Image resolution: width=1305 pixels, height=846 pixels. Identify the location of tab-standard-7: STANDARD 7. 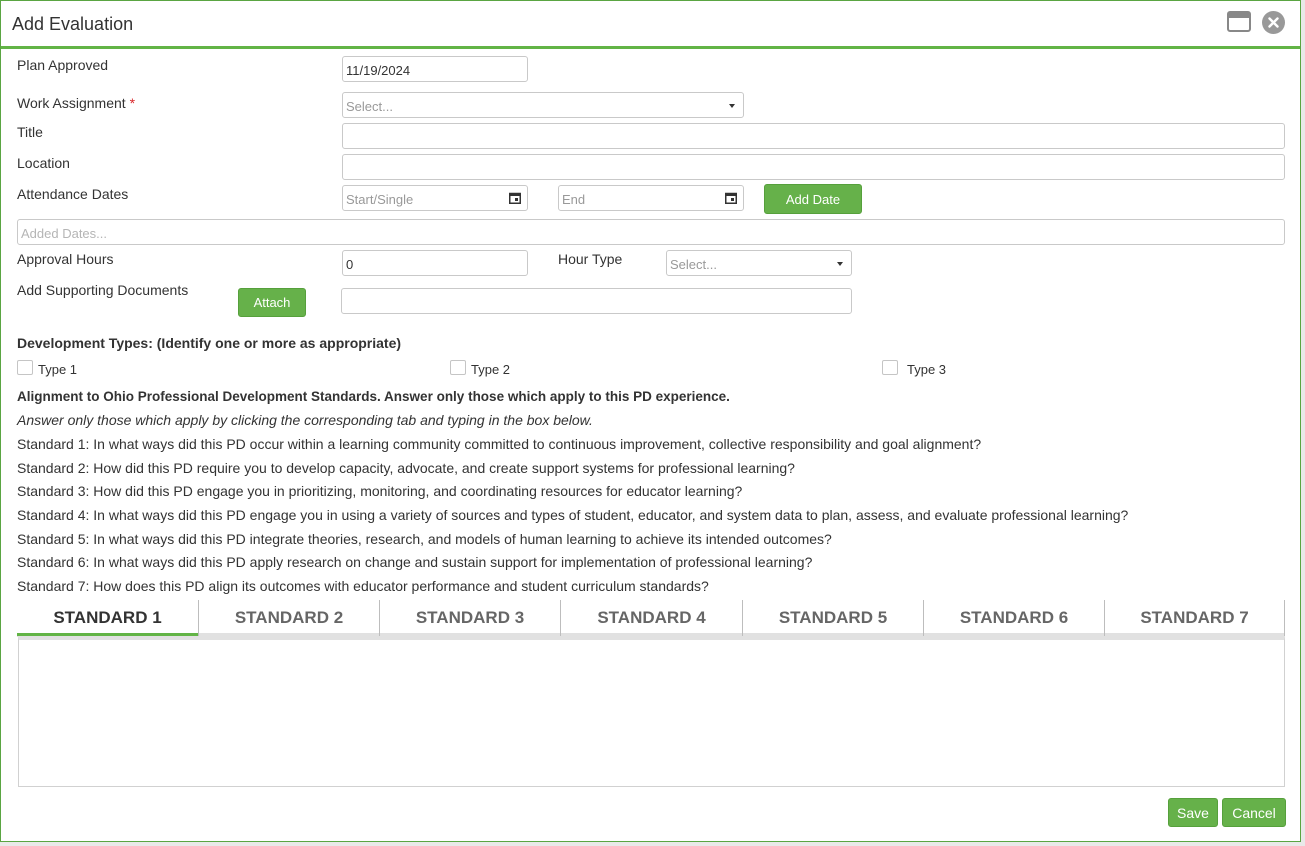
(1194, 618).